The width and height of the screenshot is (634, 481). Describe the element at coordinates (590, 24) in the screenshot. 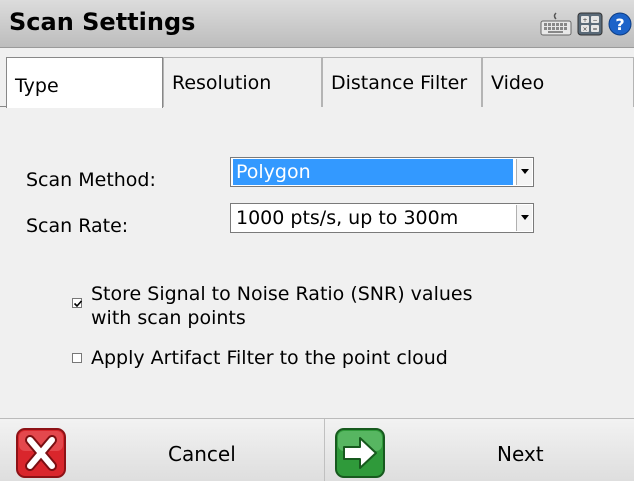

I see `calculator-icon: + − × =` at that location.